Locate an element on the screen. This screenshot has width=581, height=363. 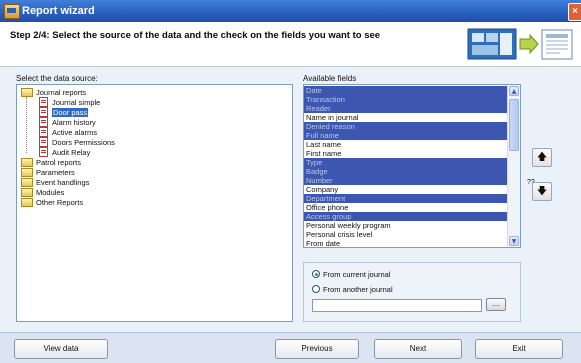
footer-bar: View data Previous Next Exit is located at coordinates (290, 347).